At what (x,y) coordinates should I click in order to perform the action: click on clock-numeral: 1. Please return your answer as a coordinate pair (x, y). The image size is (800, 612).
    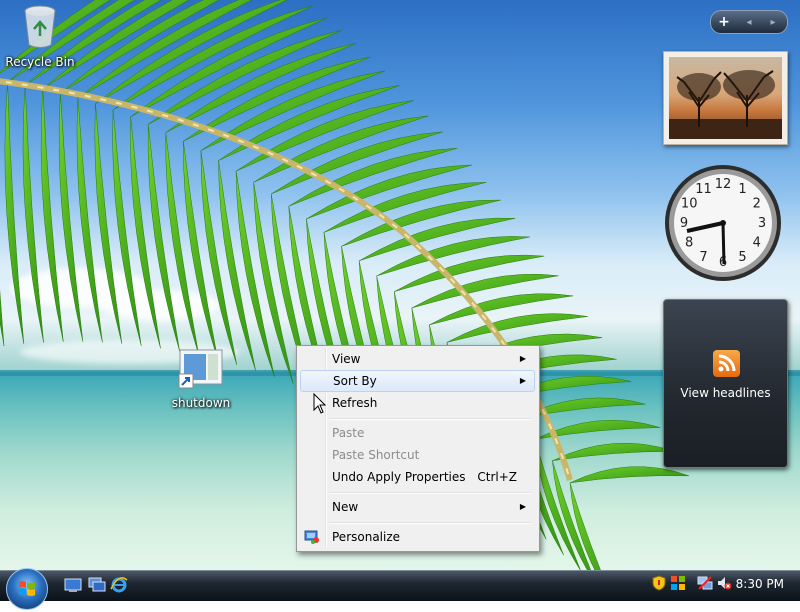
    Looking at the image, I should click on (742, 189).